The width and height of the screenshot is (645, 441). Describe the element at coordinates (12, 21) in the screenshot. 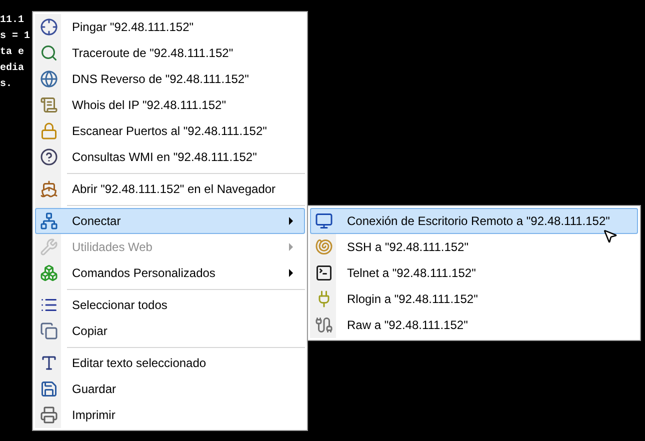

I see `terminal-line: 11.1` at that location.